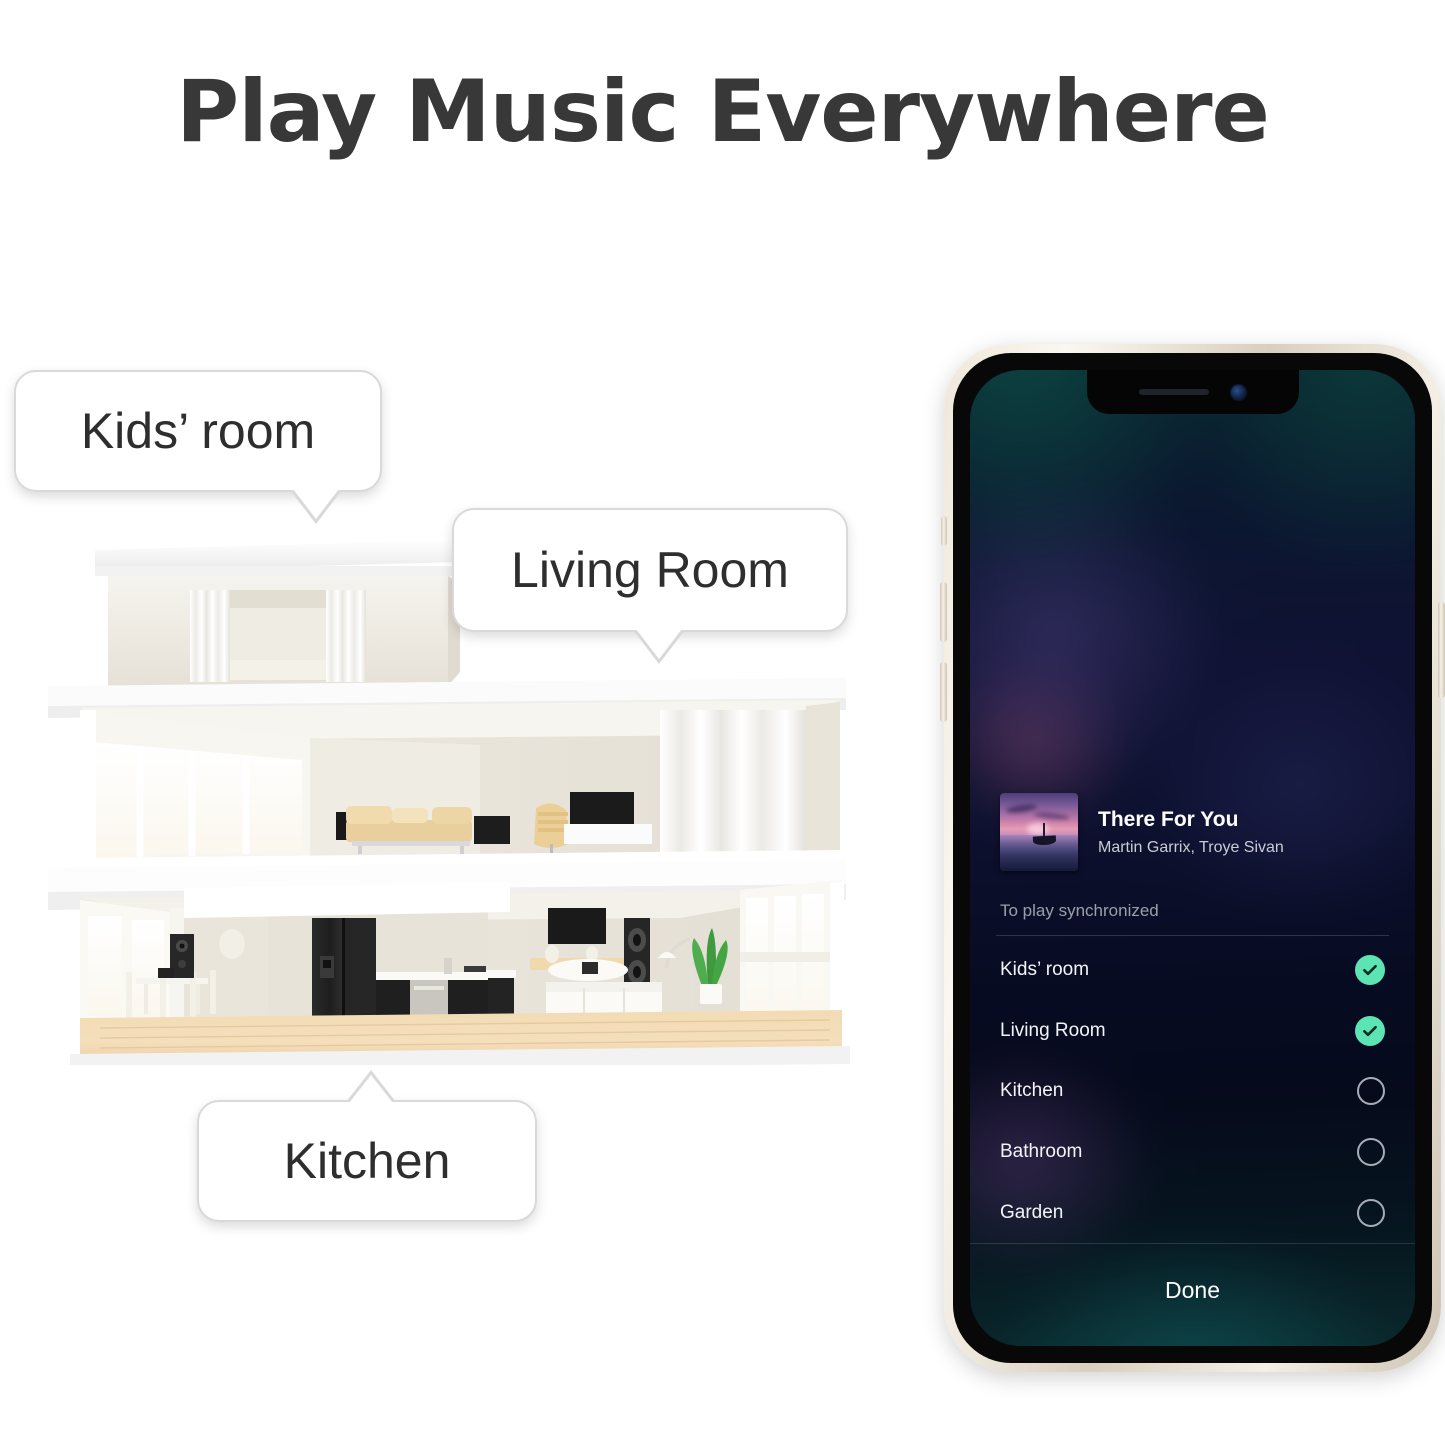 Image resolution: width=1445 pixels, height=1445 pixels. What do you see at coordinates (1192, 1031) in the screenshot?
I see `room-row-living-room: Living Room` at bounding box center [1192, 1031].